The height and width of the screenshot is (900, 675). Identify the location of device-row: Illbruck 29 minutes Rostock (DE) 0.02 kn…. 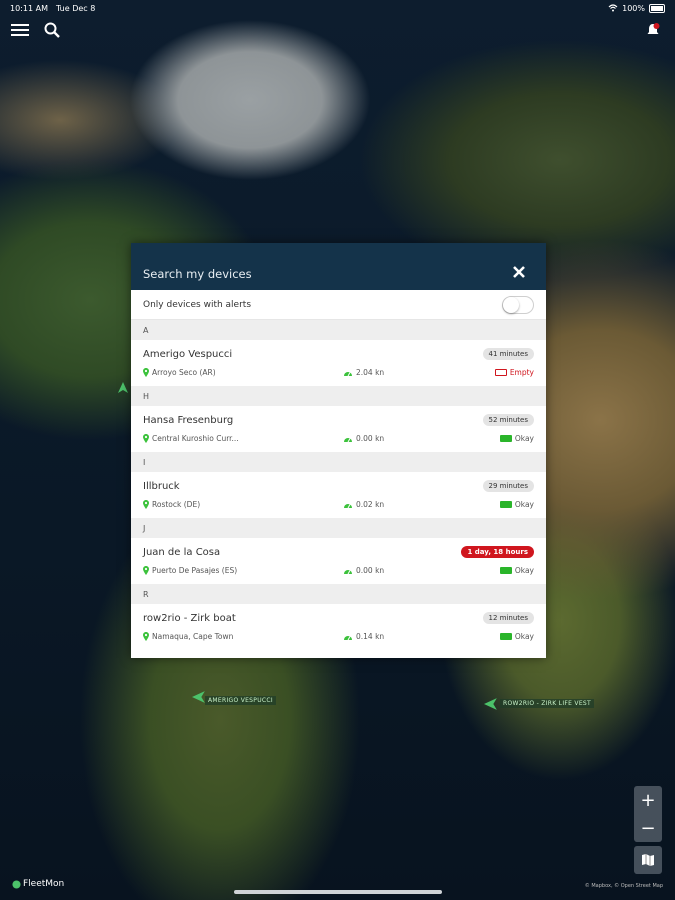
(338, 495).